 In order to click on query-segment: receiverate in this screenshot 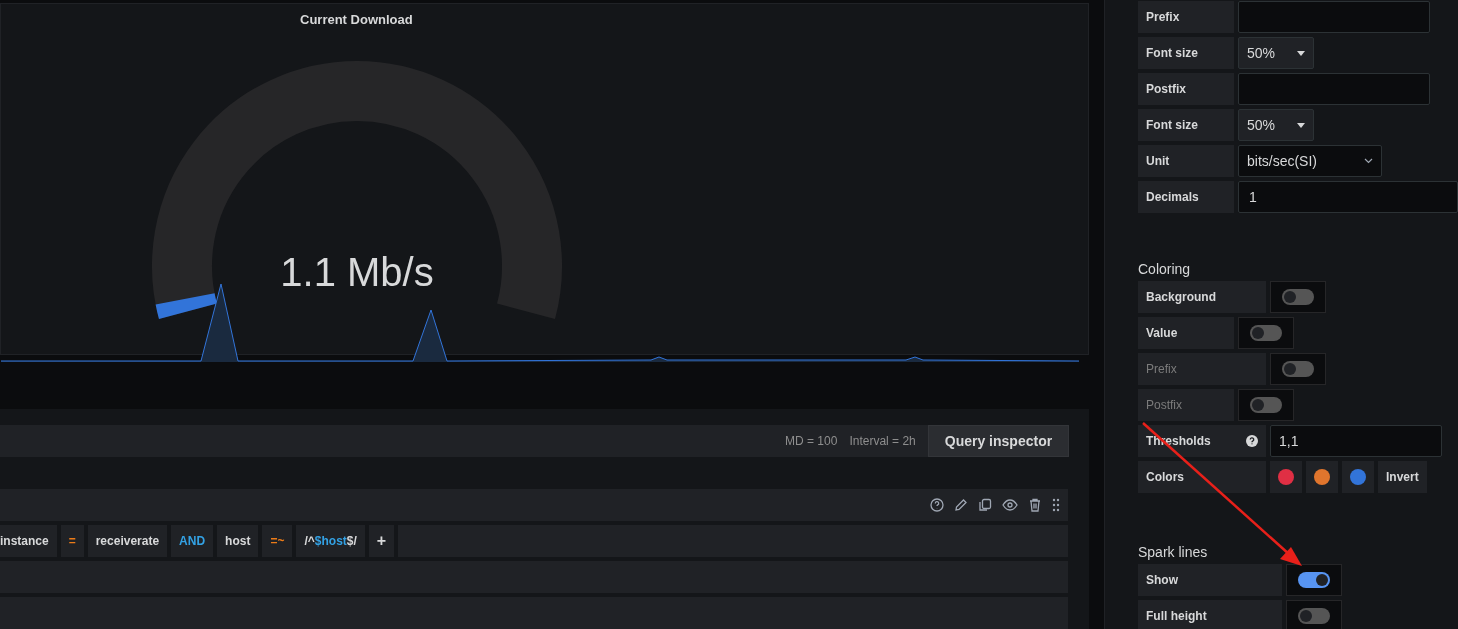, I will do `click(127, 541)`.